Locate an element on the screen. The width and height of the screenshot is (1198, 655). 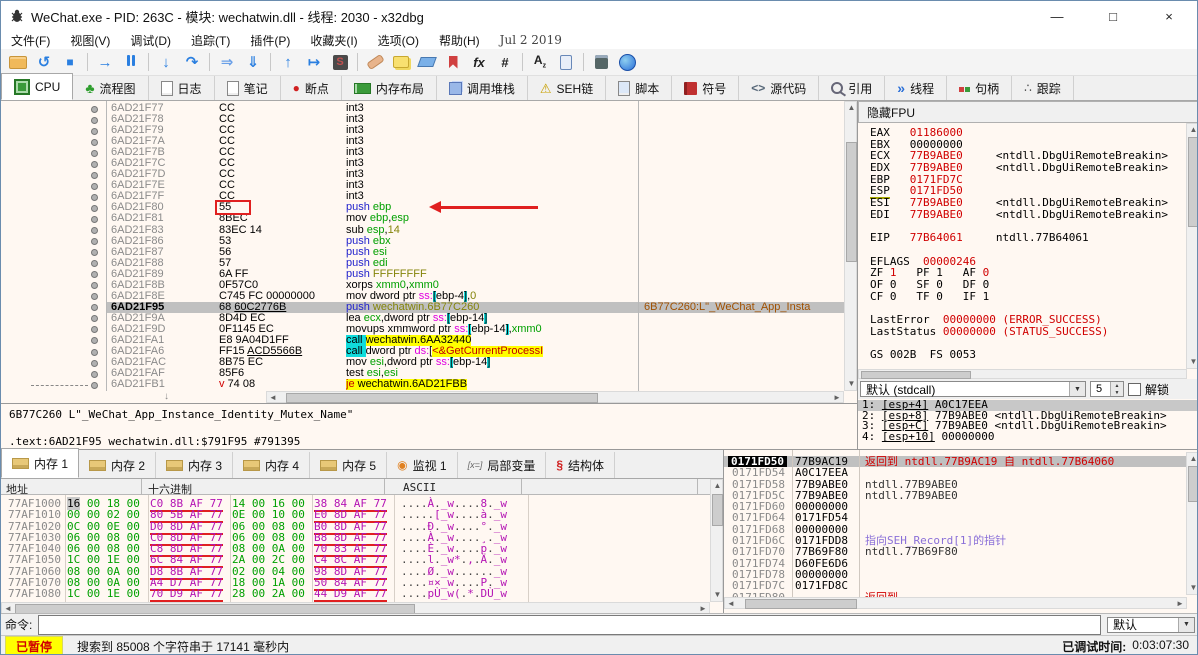
tab-线程: » 线程 is located at coordinates (916, 88).